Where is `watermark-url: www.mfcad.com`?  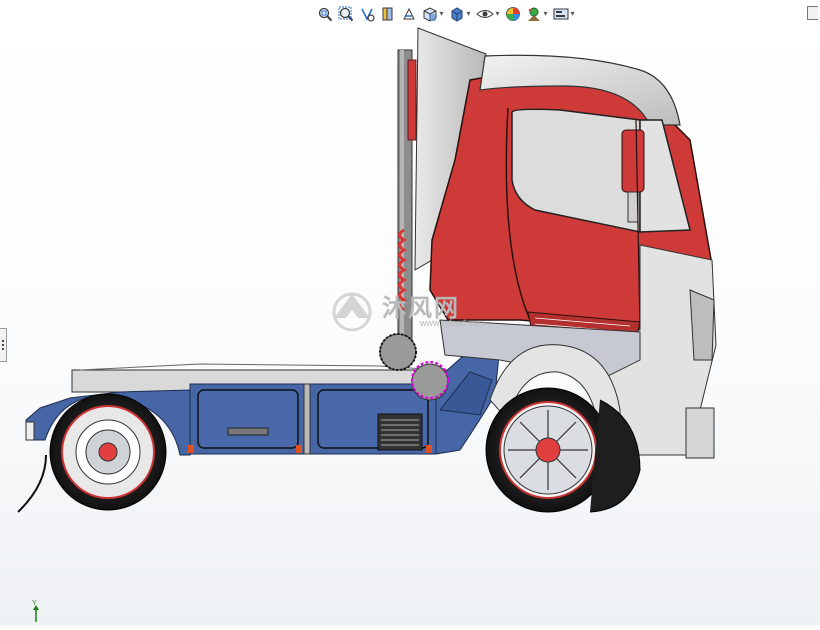 watermark-url: www.mfcad.com is located at coordinates (453, 323).